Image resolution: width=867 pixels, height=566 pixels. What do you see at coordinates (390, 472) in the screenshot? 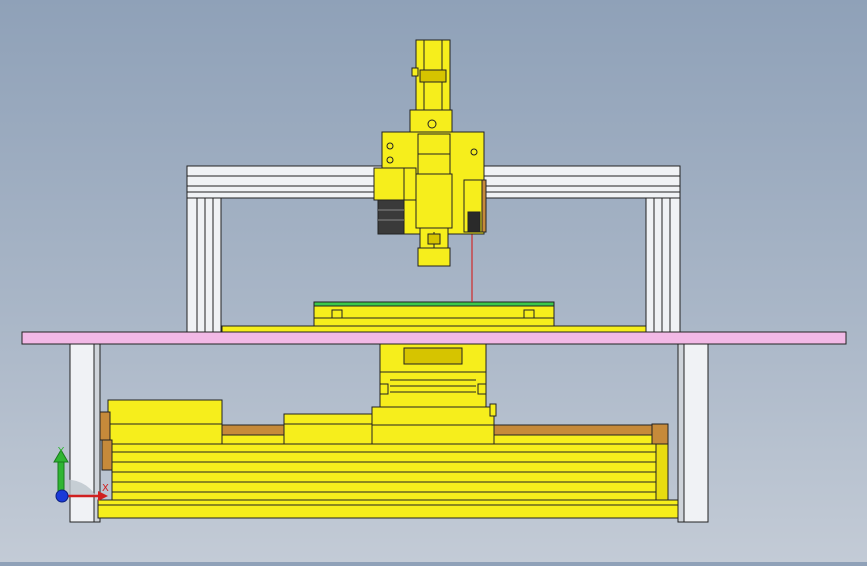
I see `lower-linear-axis` at bounding box center [390, 472].